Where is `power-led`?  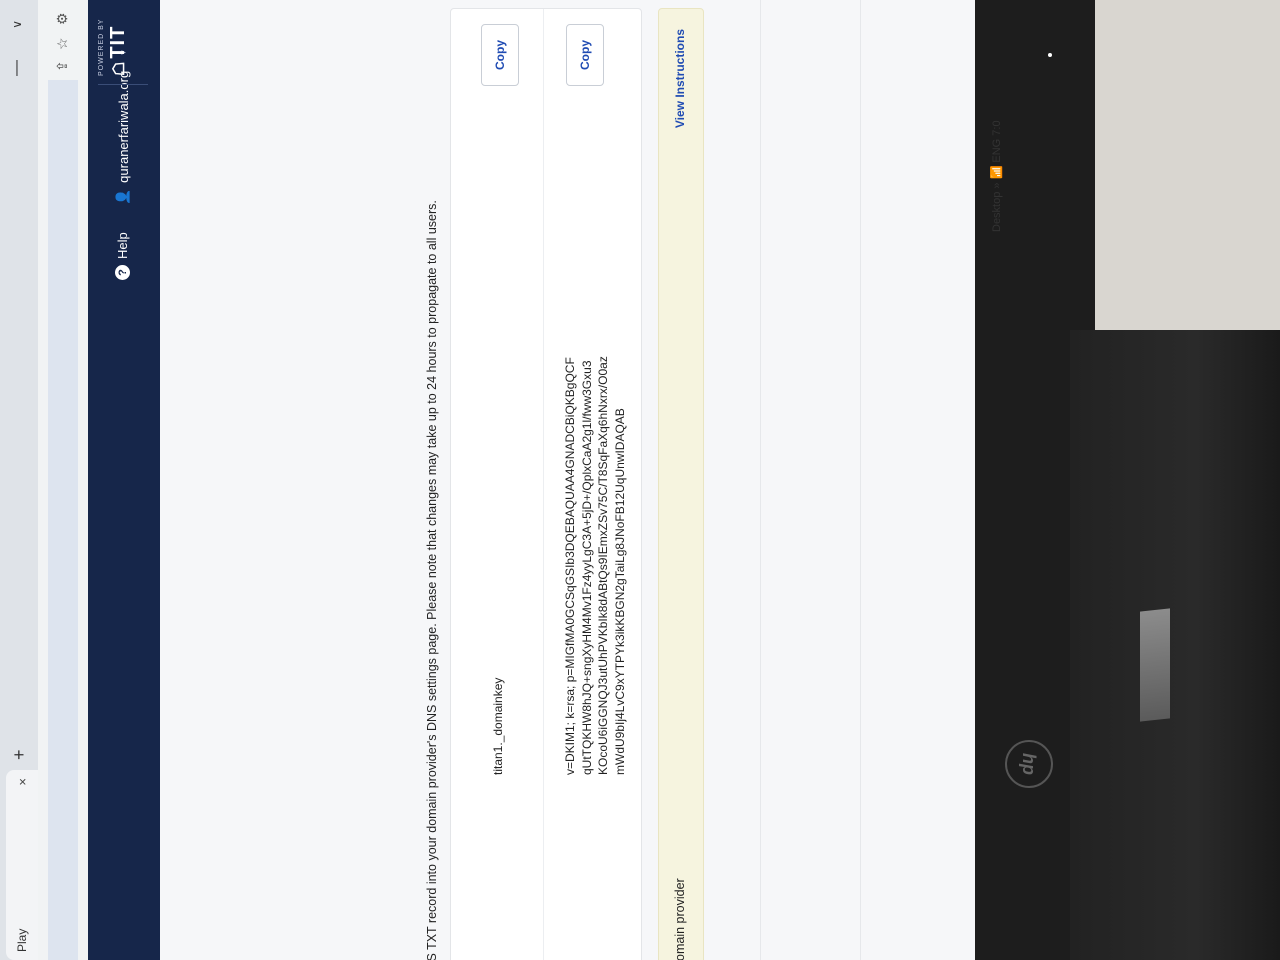 power-led is located at coordinates (1050, 55).